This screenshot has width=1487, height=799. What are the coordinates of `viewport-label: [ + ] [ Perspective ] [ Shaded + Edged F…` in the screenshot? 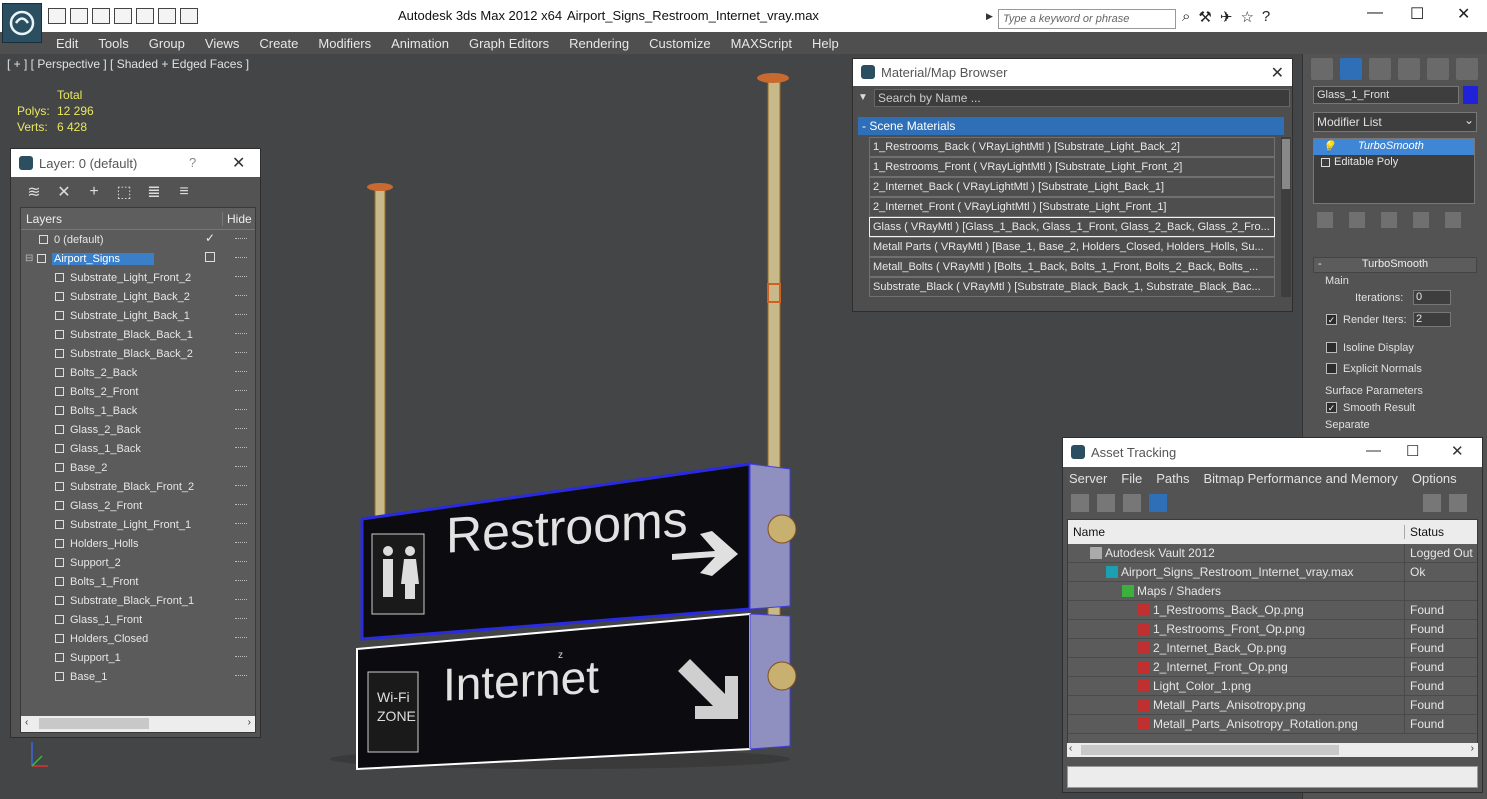 It's located at (128, 64).